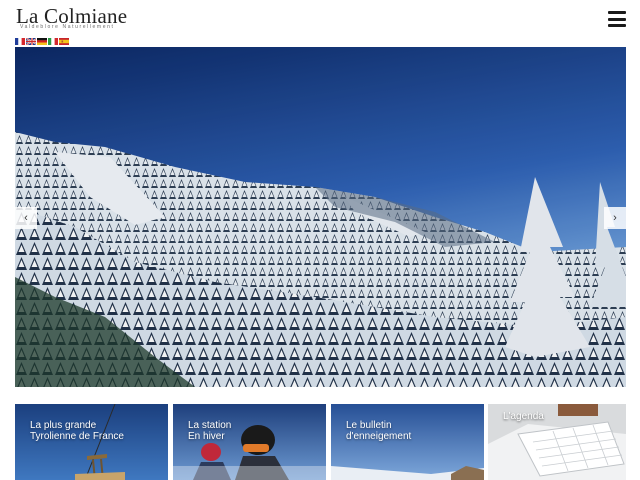  What do you see at coordinates (320, 23) in the screenshot?
I see `site-header: La Colmiane Valdeblore Naturellement` at bounding box center [320, 23].